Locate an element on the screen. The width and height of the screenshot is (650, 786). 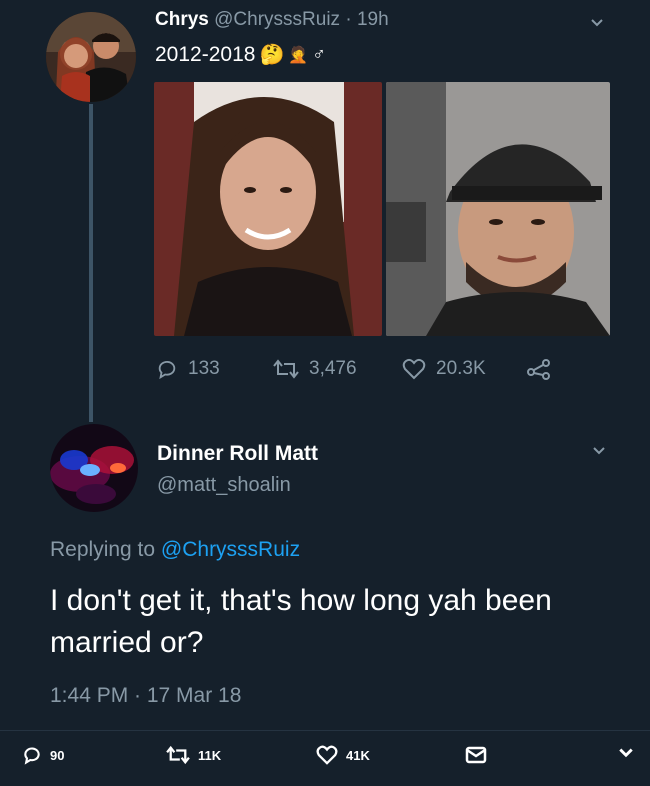
reply-timestamp: 1:44 PM · 17 Mar 18 is located at coordinates (145, 696).